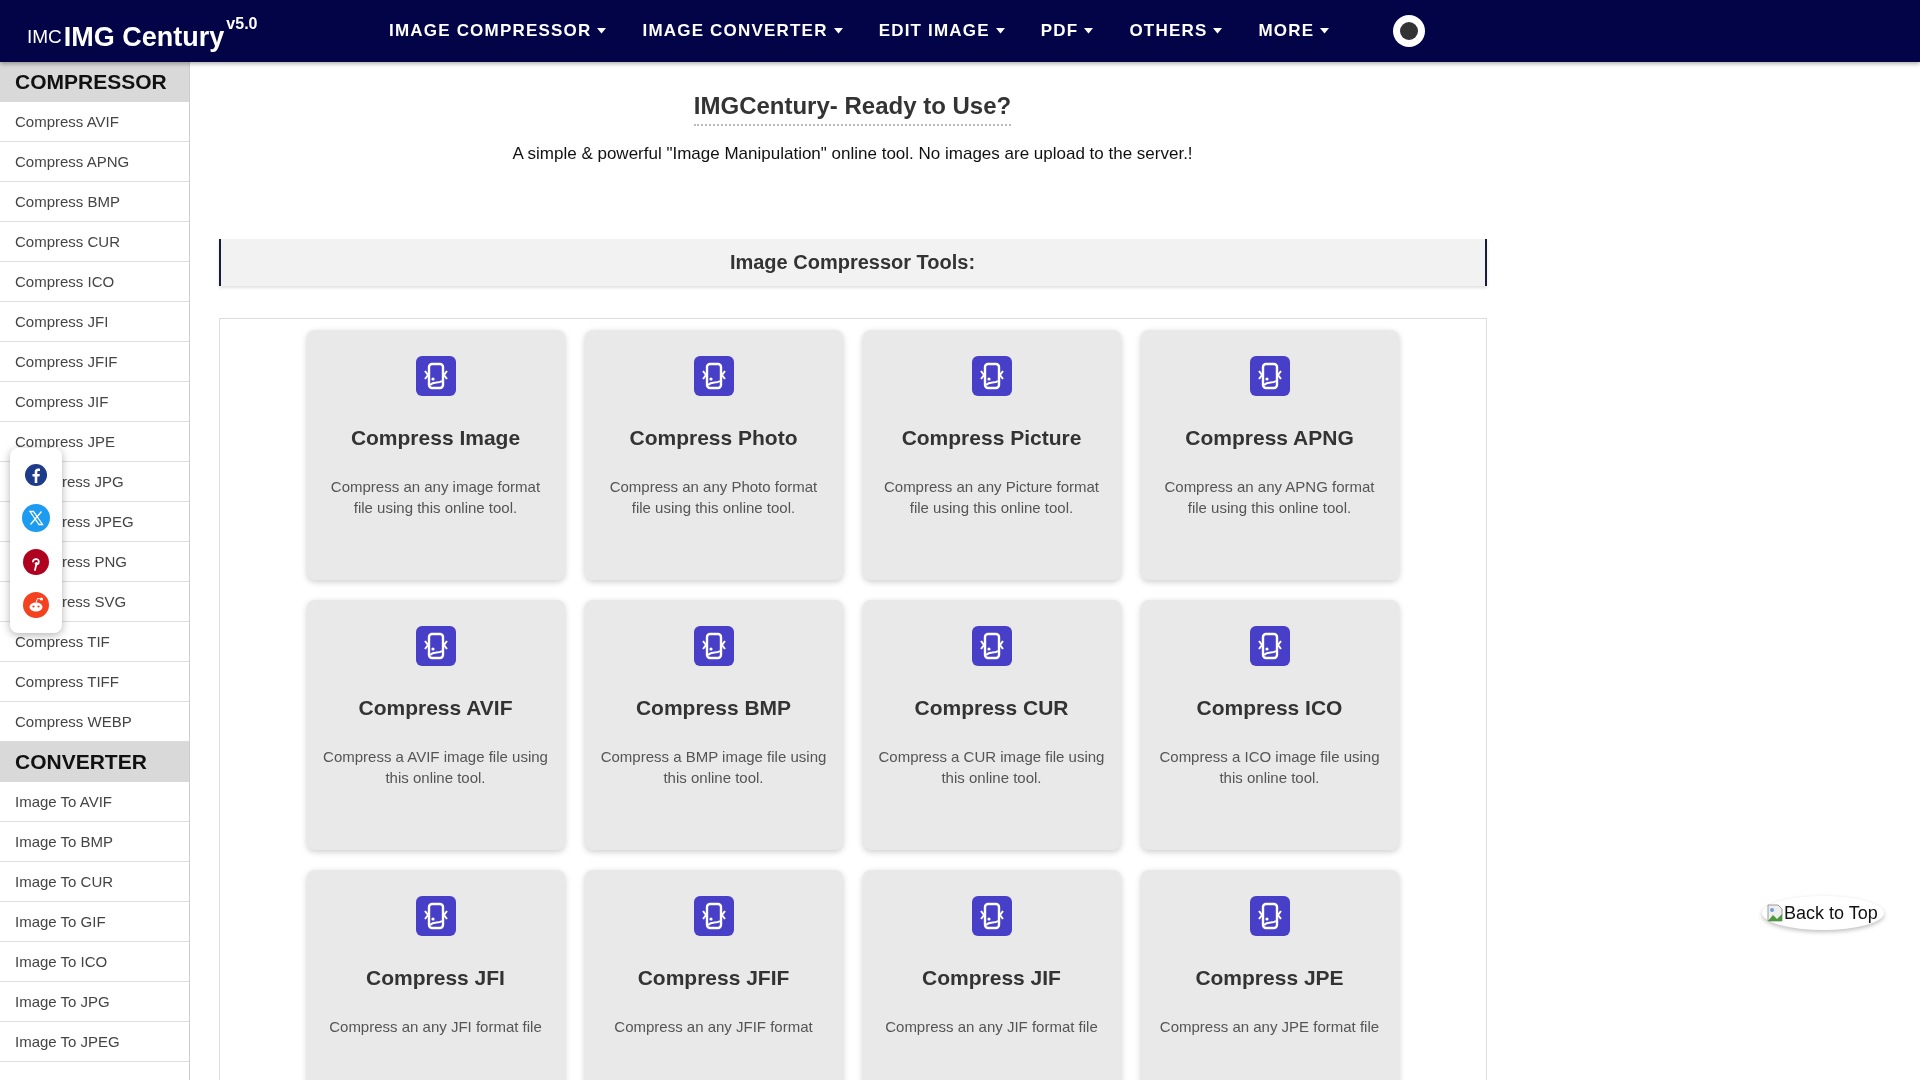  Describe the element at coordinates (1269, 455) in the screenshot. I see `tool-card: Compress APNG Compress an any APNG format file using this online tool.` at that location.